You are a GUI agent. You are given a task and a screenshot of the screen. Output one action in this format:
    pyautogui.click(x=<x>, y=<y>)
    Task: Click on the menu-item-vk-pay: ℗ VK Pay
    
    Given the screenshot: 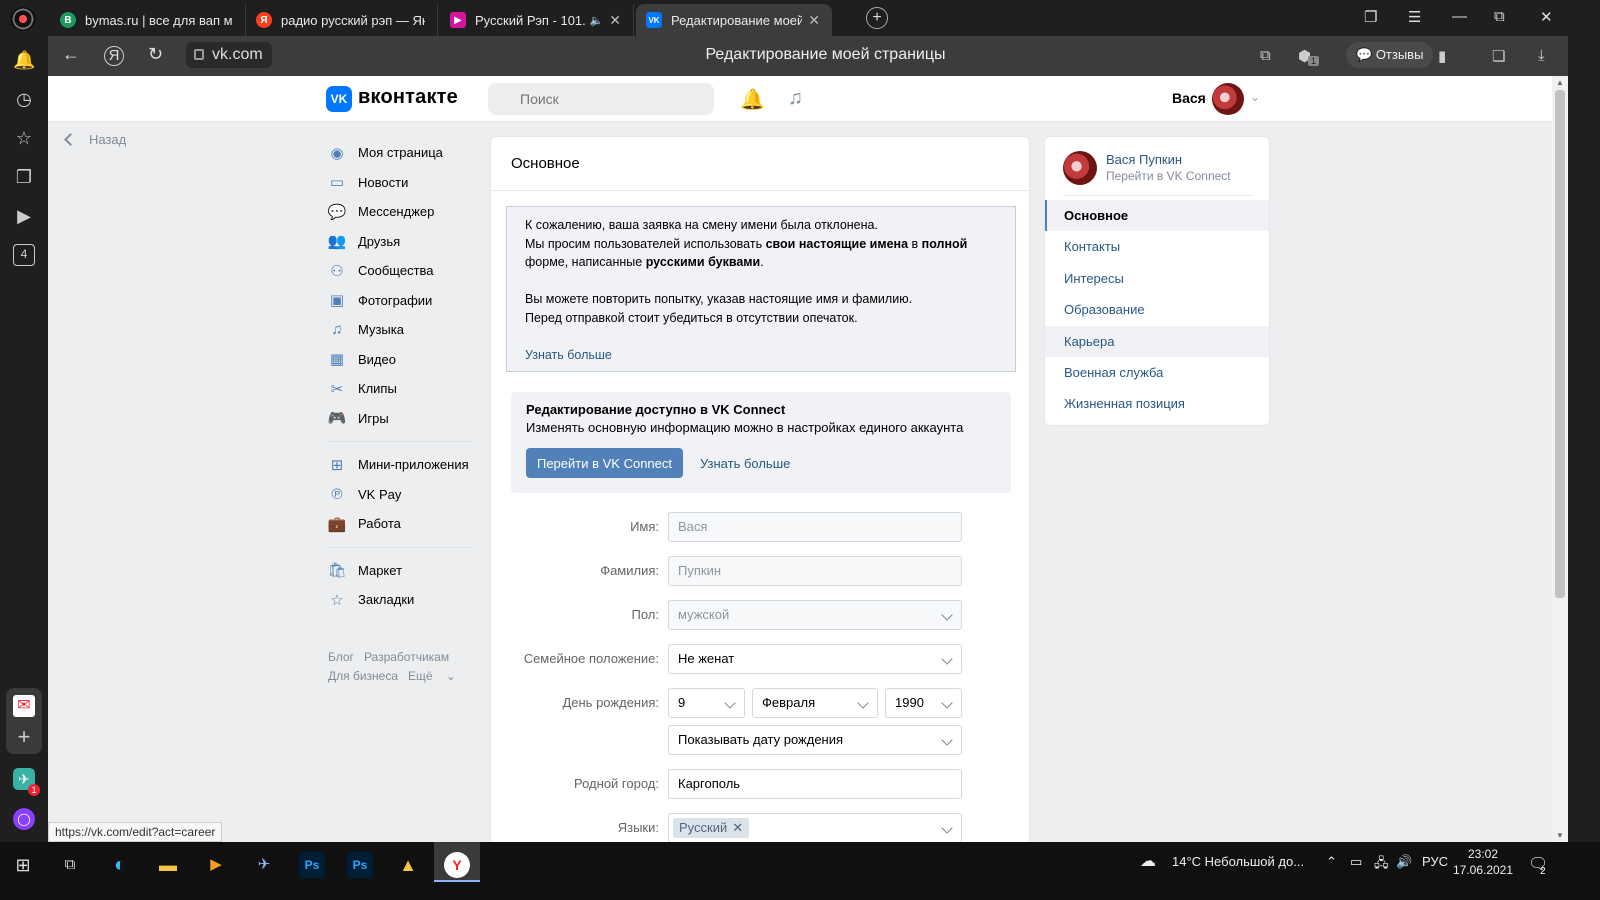 What is the action you would take?
    pyautogui.click(x=403, y=495)
    